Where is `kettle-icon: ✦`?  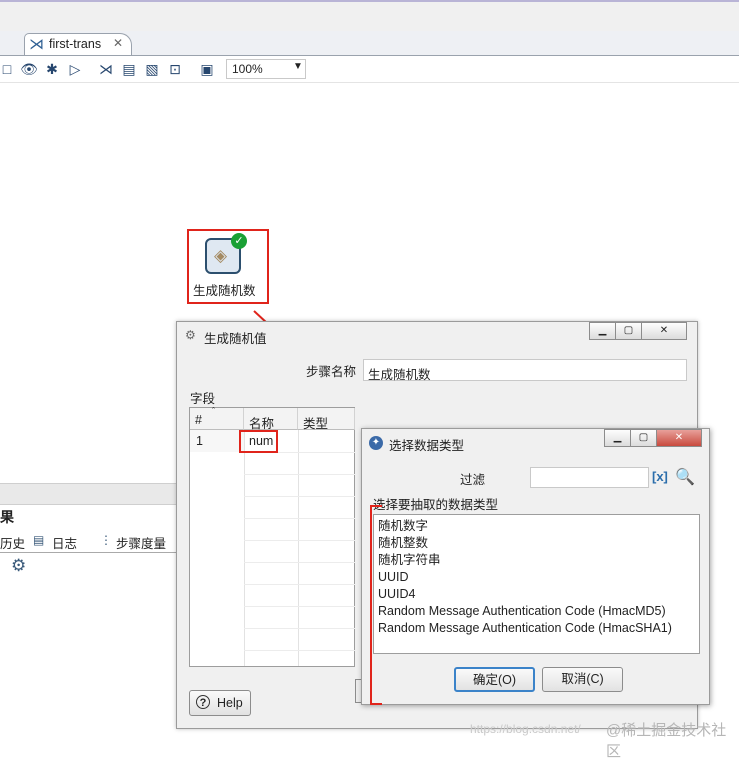
kettle-icon: ✦ is located at coordinates (376, 443).